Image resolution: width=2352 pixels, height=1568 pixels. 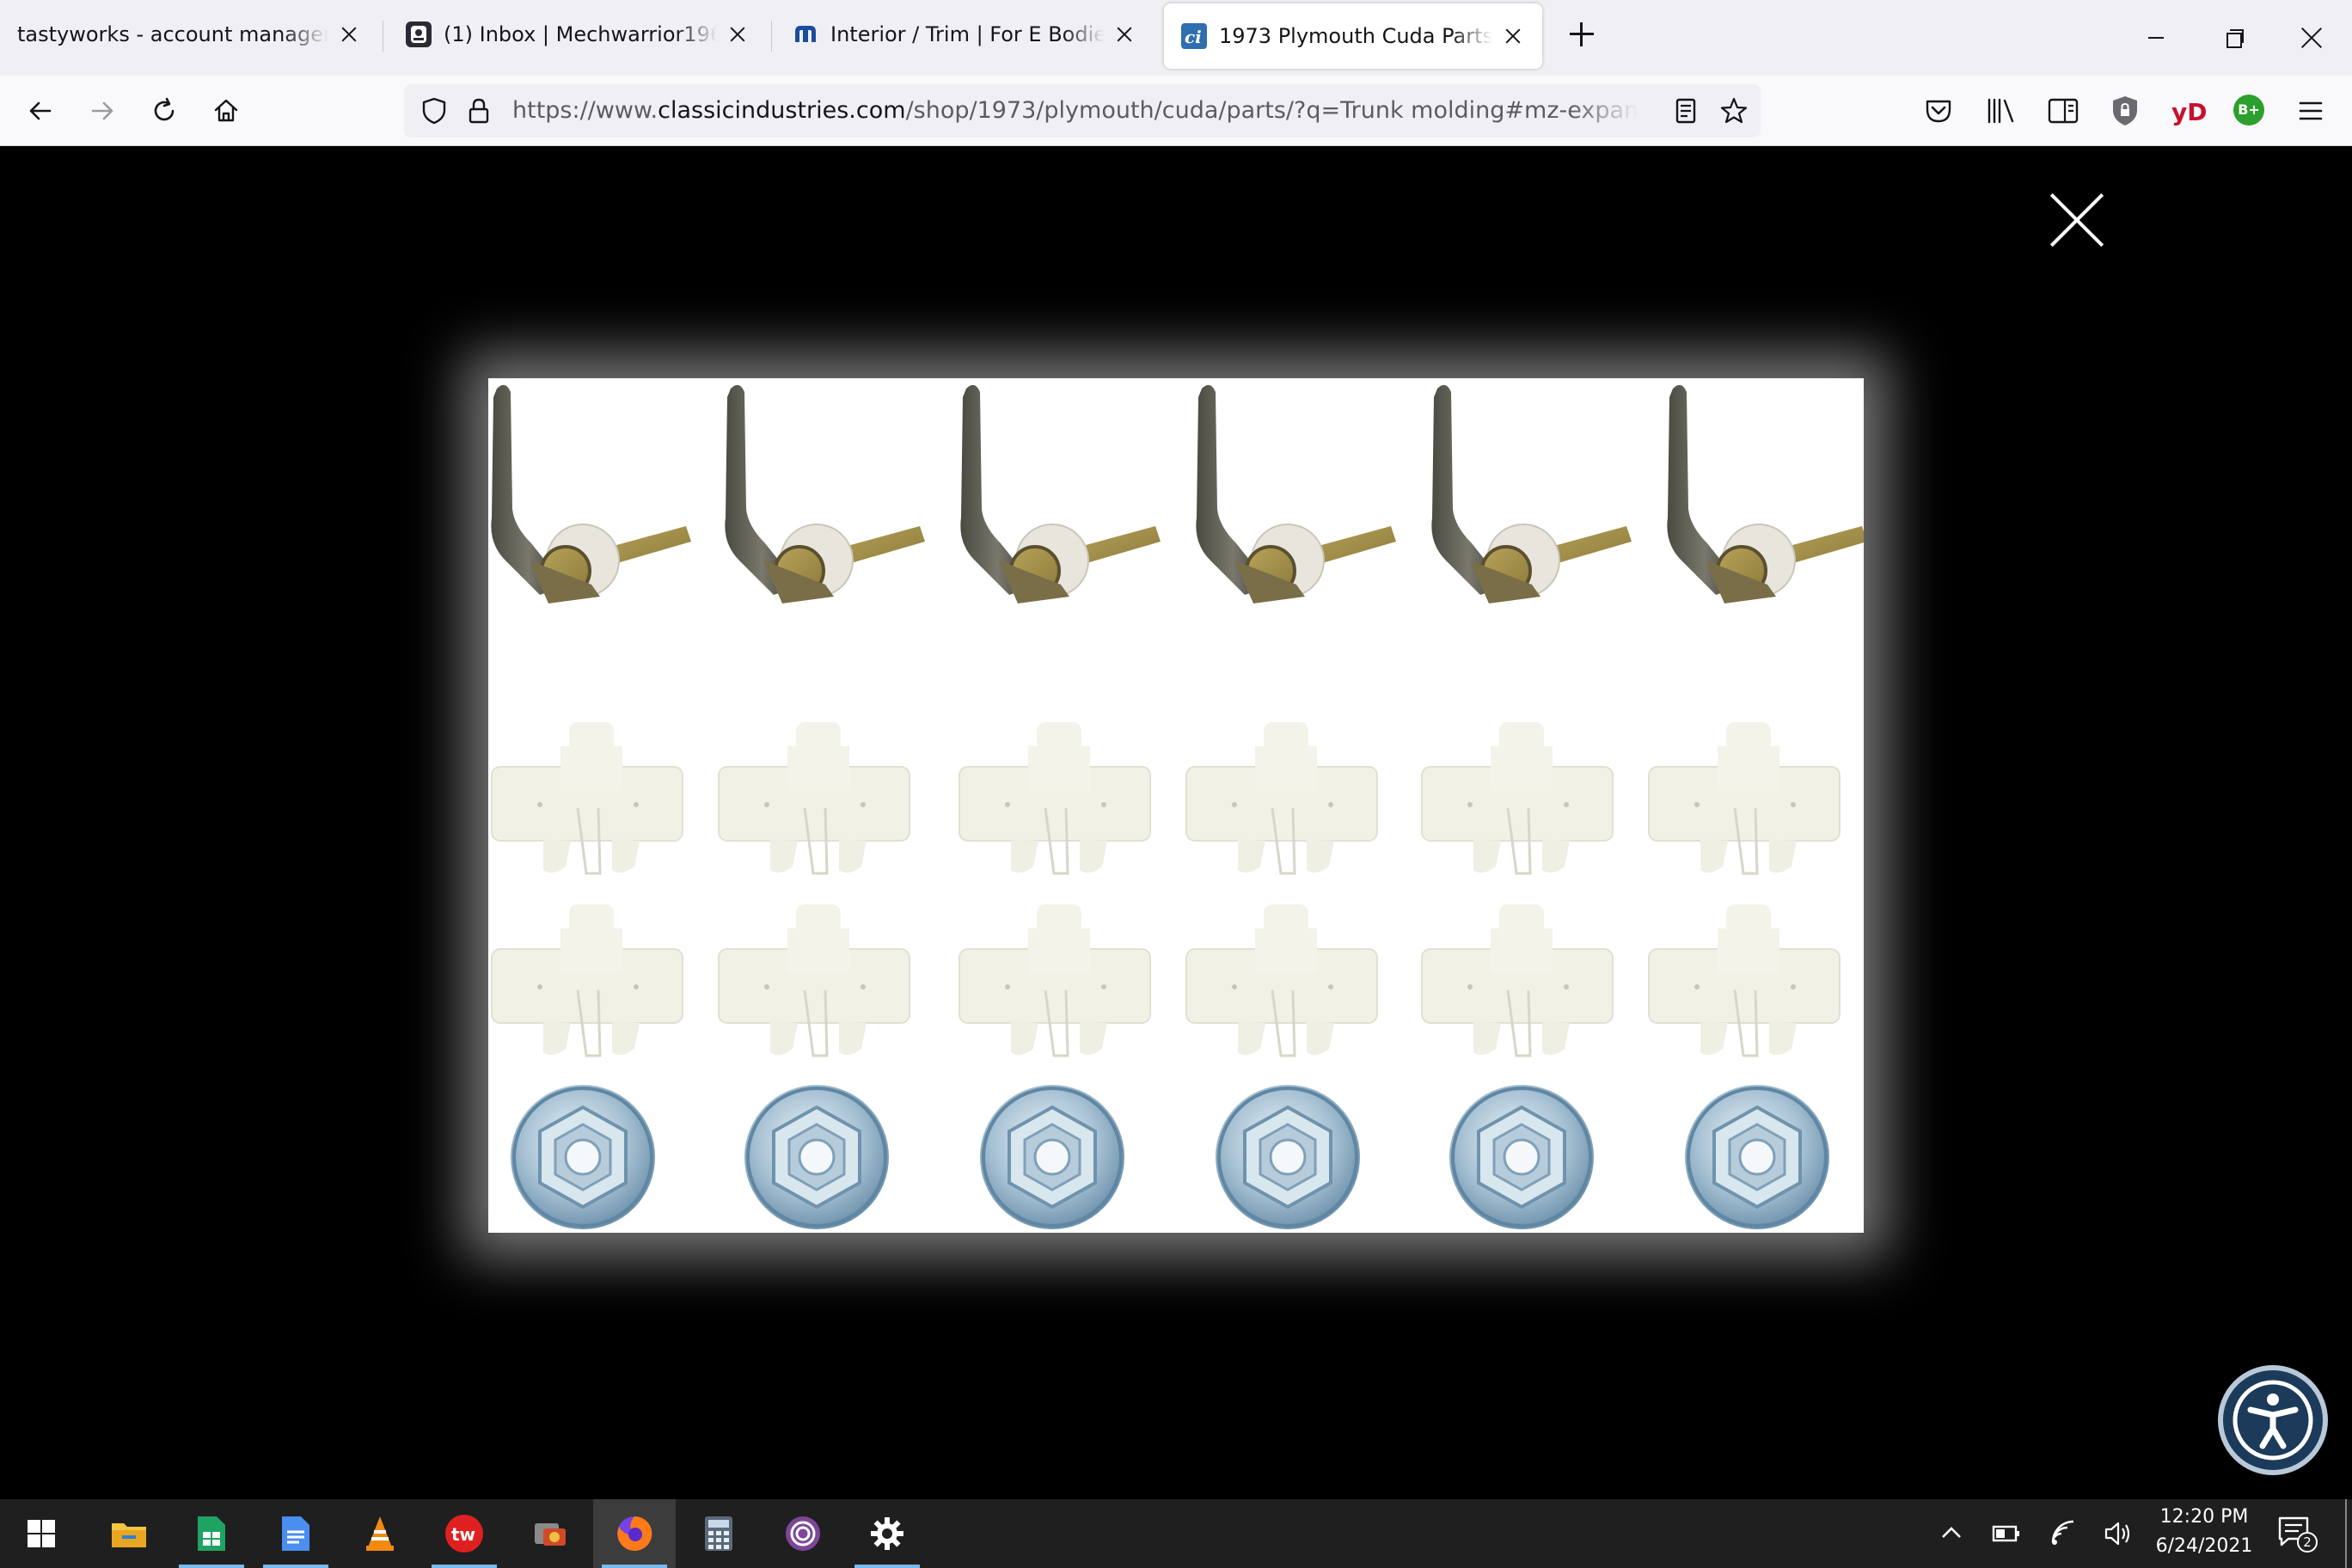 I want to click on settings-gear-icon, so click(x=887, y=1533).